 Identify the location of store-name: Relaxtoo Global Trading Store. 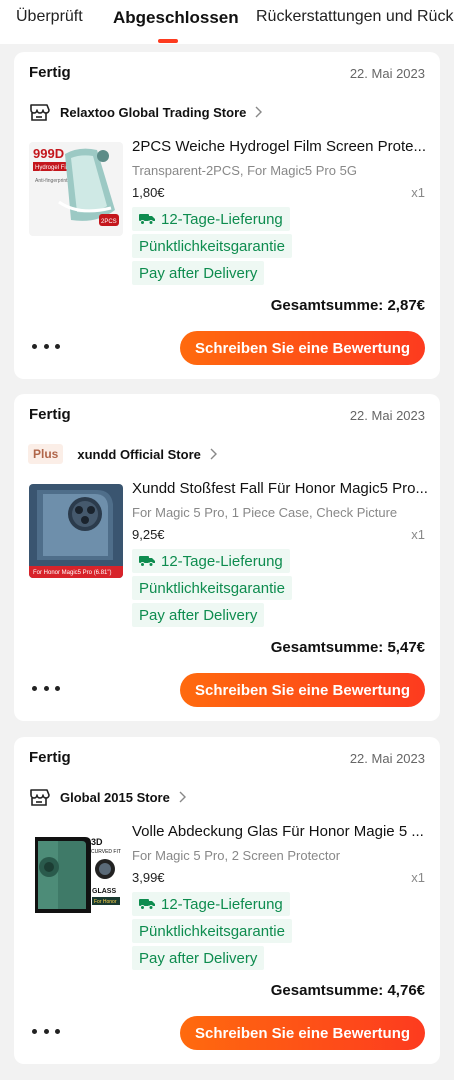
(153, 112).